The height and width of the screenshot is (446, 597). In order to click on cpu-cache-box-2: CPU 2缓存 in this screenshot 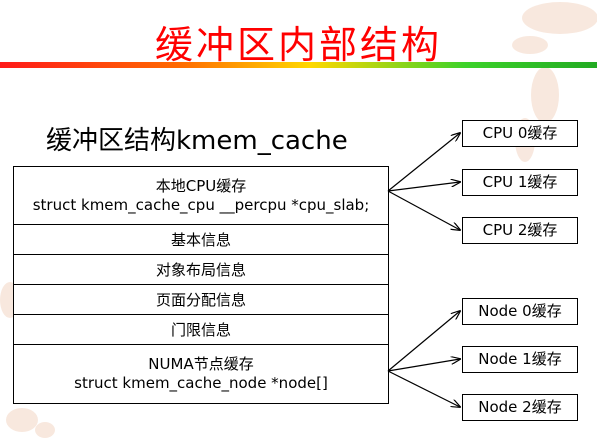, I will do `click(520, 230)`.